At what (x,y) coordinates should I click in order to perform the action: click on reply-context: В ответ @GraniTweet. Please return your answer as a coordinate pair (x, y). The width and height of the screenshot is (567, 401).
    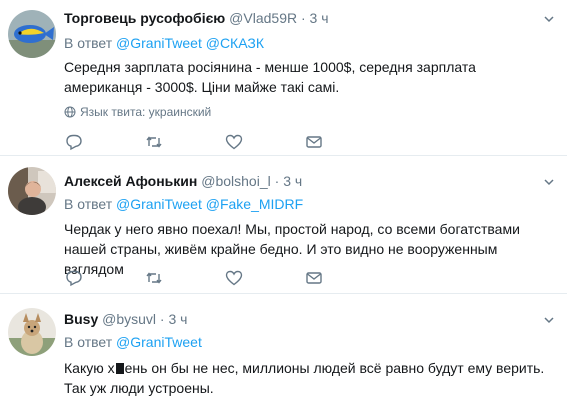
    Looking at the image, I should click on (133, 342).